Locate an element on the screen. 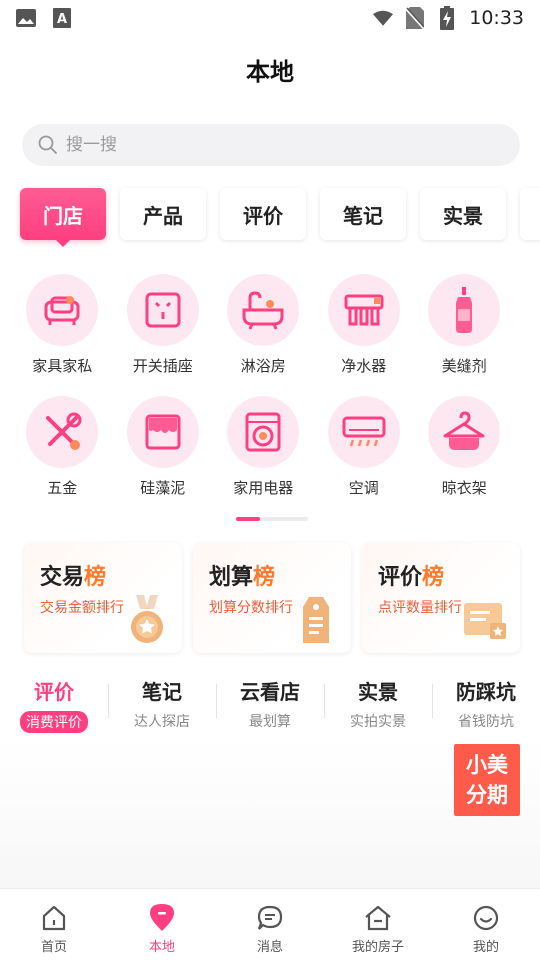 This screenshot has width=540, height=960. nav-item-local: 本地 is located at coordinates (162, 924).